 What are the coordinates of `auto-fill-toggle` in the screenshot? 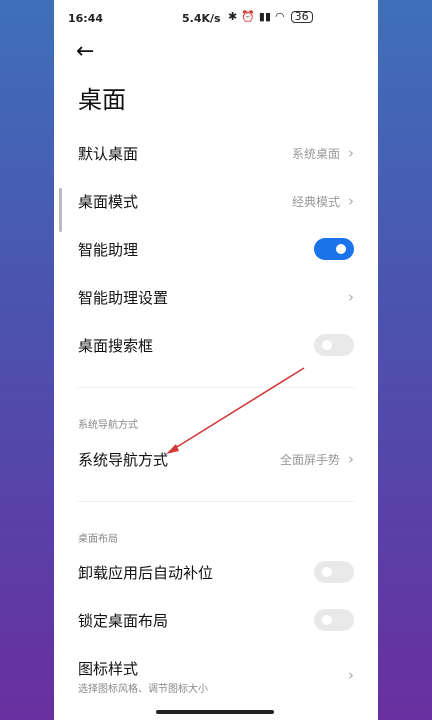 It's located at (334, 572).